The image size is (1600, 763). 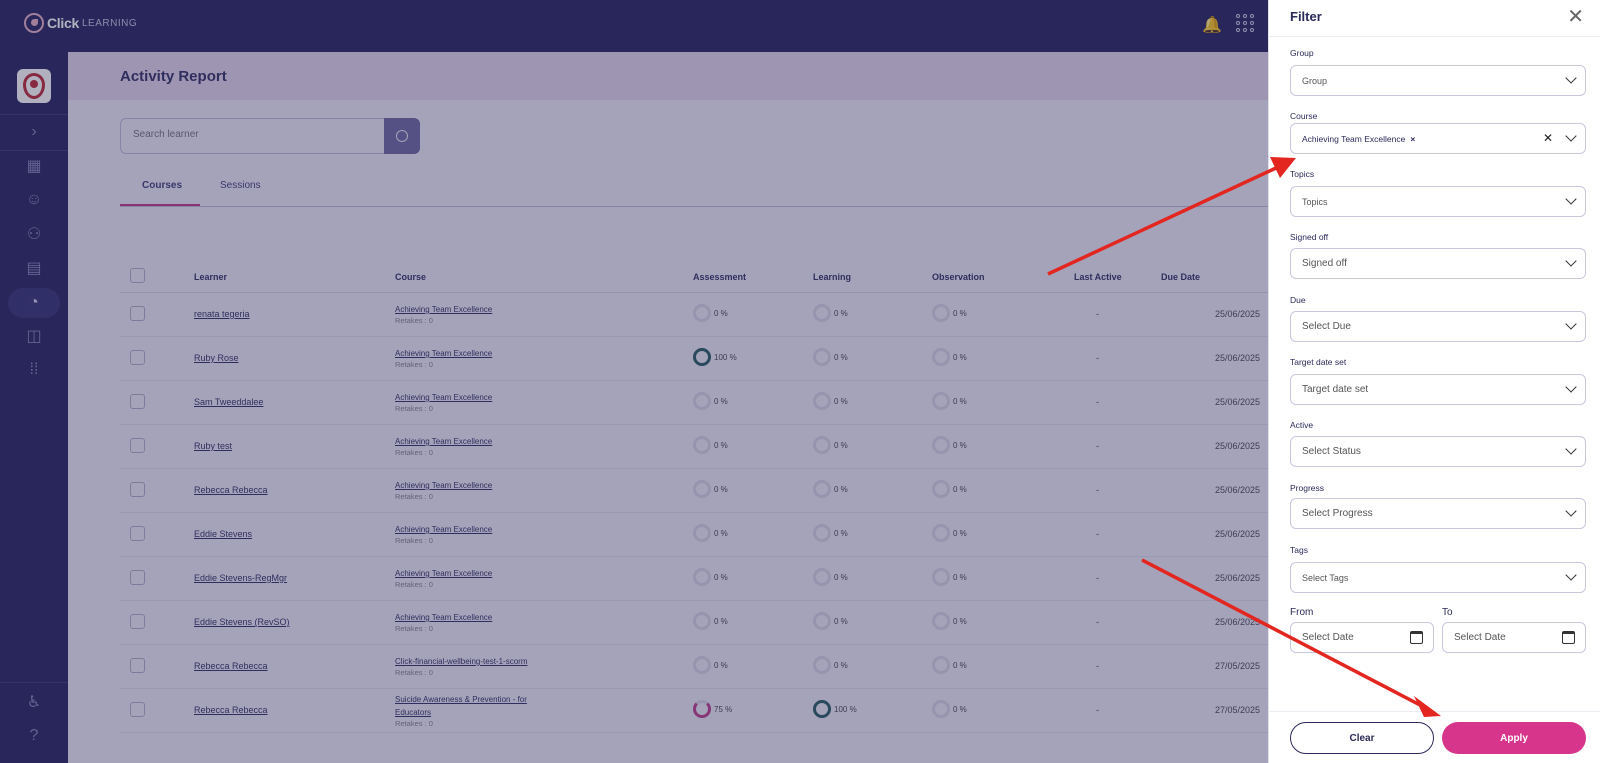 I want to click on topics-select: Topics, so click(x=1438, y=201).